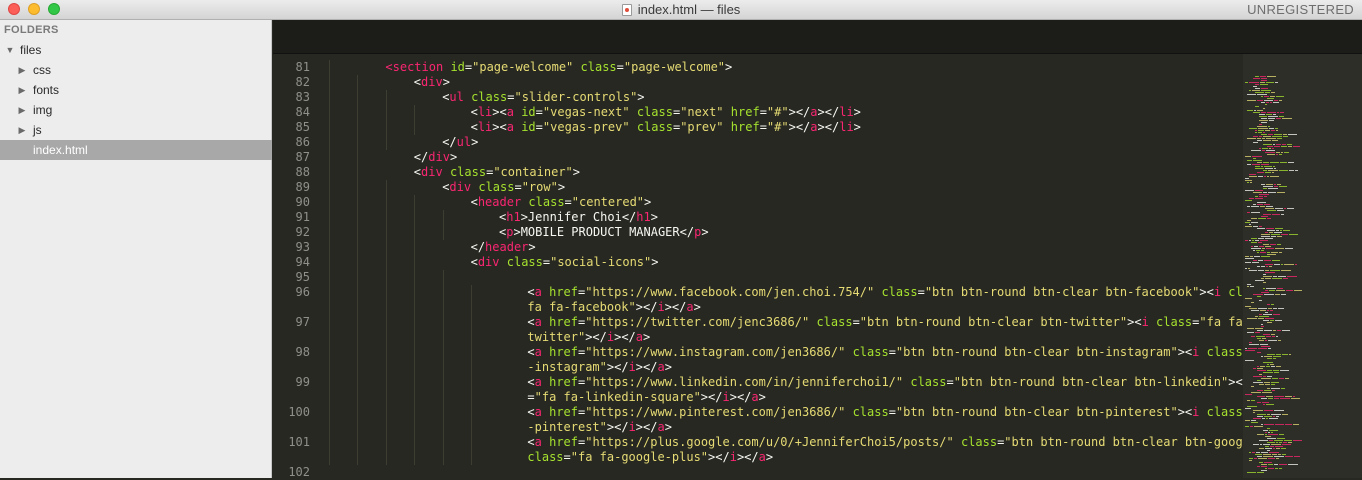  What do you see at coordinates (136, 130) in the screenshot?
I see `sidebar-folder-js: ▶ js` at bounding box center [136, 130].